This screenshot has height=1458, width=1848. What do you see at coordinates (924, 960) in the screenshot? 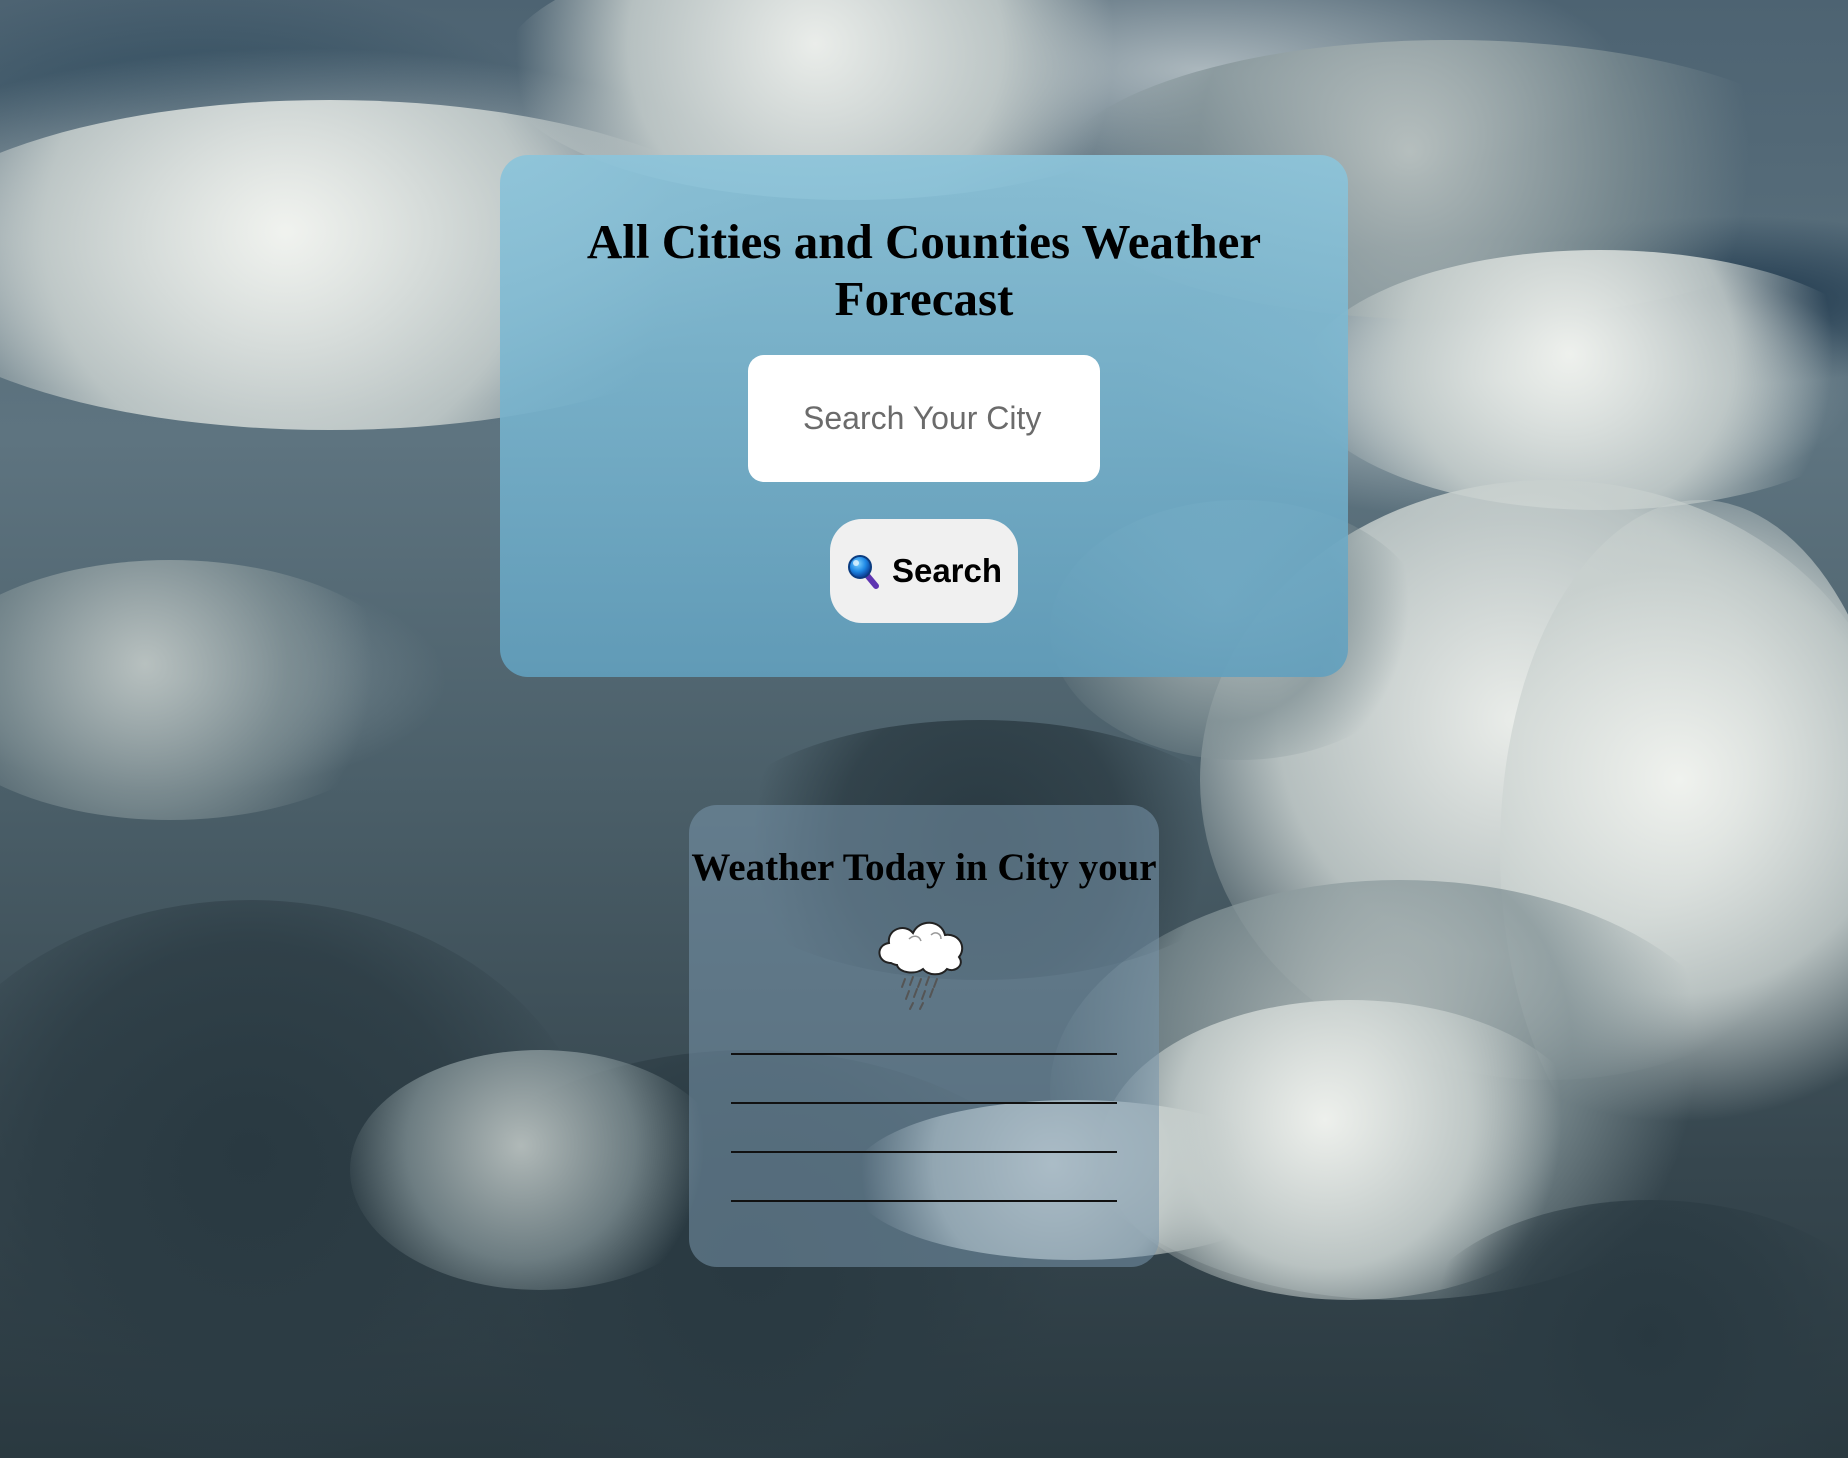
I see `rain-cloud-icon` at bounding box center [924, 960].